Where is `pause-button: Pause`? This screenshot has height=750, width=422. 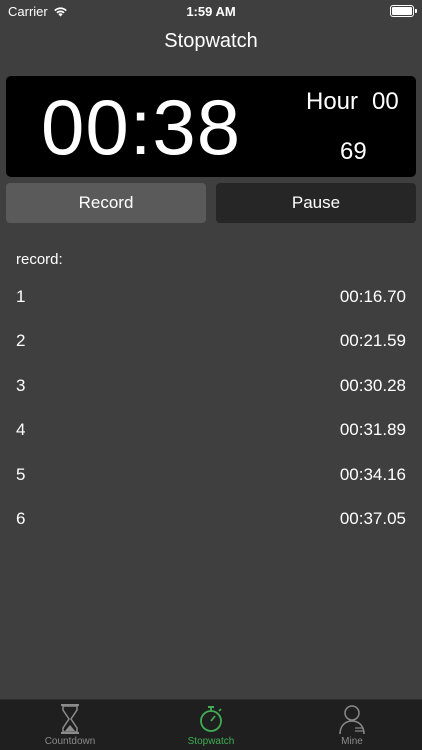
pause-button: Pause is located at coordinates (316, 203).